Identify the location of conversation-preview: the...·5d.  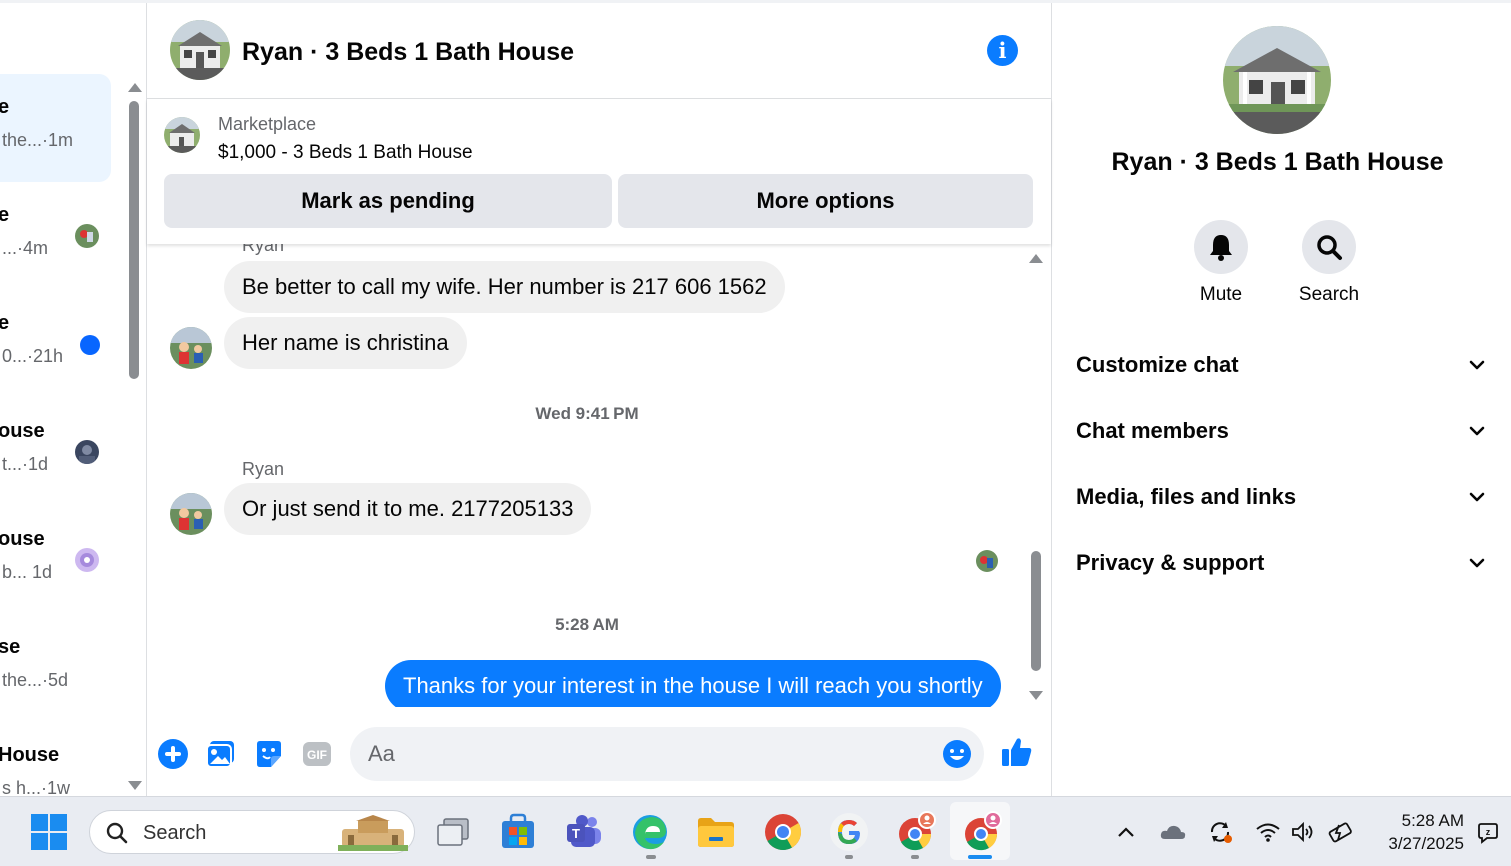
(35, 680).